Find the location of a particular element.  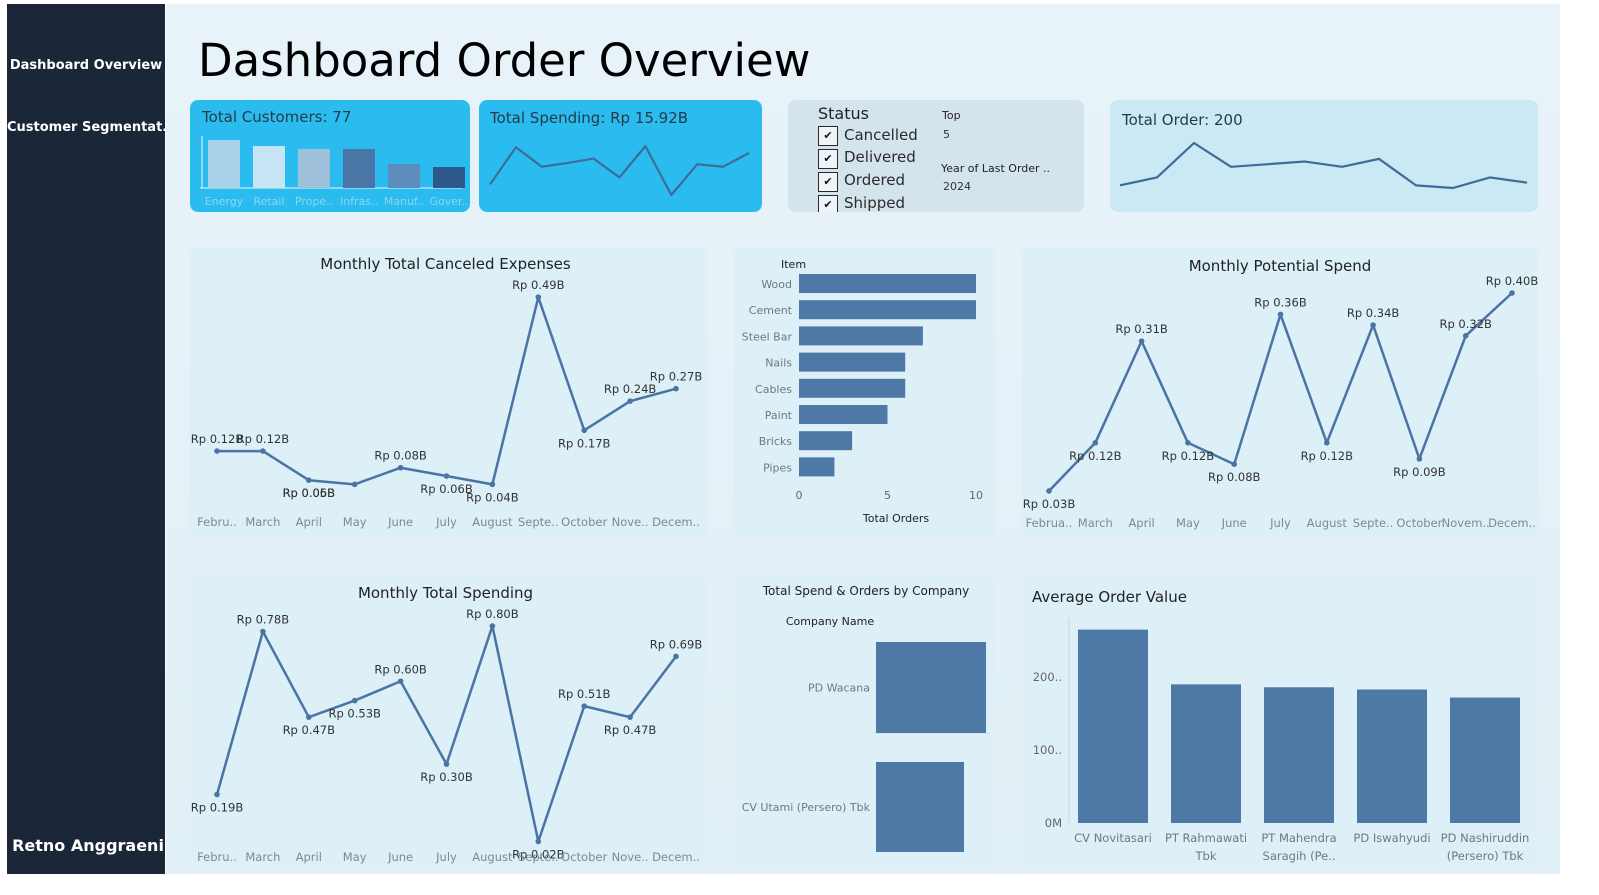

sidebar-item-customer-segmentation: Customer Segmentat.. is located at coordinates (88, 127).